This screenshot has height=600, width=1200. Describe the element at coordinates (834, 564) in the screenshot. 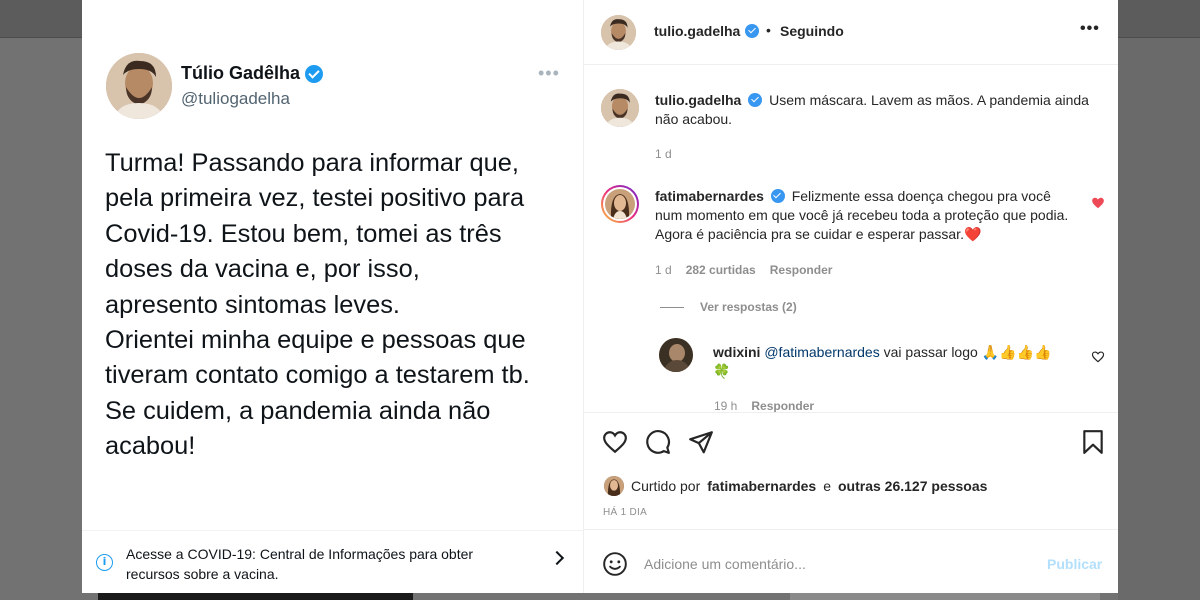

I see `comment-input` at that location.